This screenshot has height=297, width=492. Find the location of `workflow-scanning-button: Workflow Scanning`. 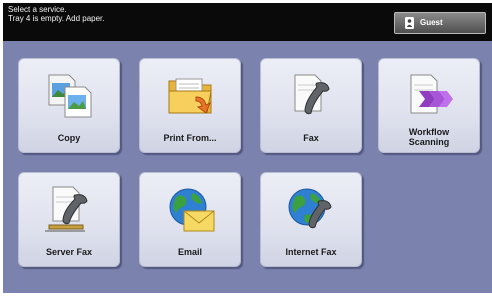

workflow-scanning-button: Workflow Scanning is located at coordinates (429, 105).